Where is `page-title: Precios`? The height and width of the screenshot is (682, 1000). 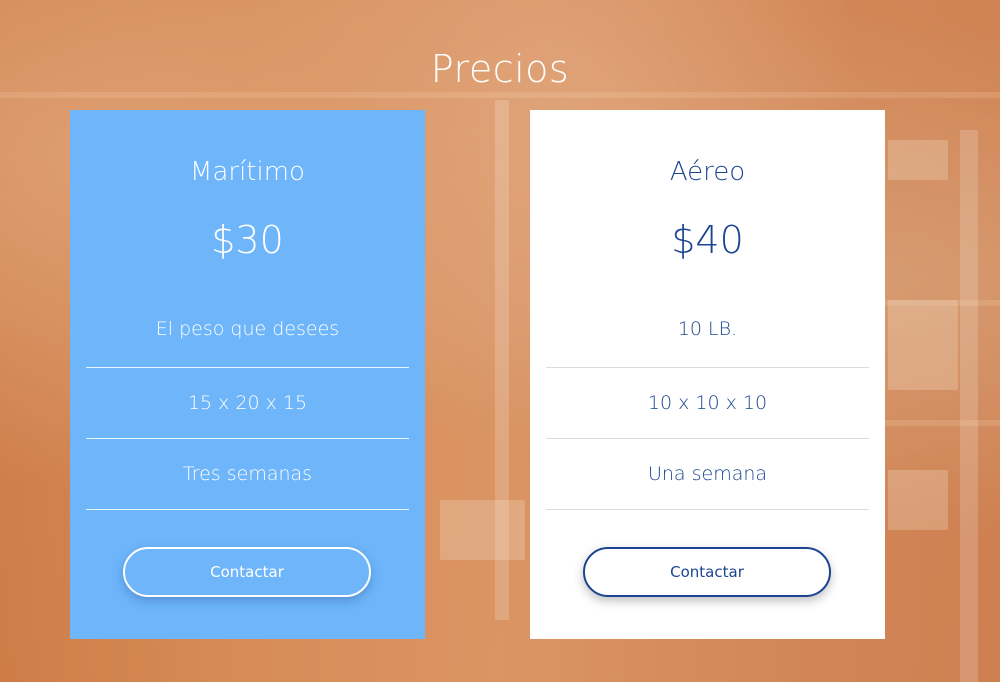 page-title: Precios is located at coordinates (500, 69).